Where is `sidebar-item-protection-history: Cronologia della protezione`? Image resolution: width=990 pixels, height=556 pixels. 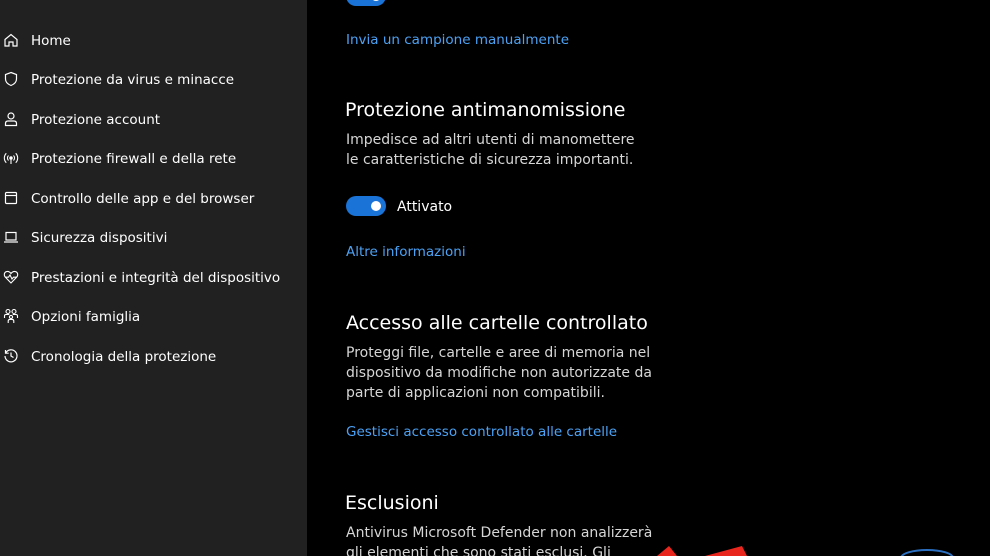 sidebar-item-protection-history: Cronologia della protezione is located at coordinates (153, 357).